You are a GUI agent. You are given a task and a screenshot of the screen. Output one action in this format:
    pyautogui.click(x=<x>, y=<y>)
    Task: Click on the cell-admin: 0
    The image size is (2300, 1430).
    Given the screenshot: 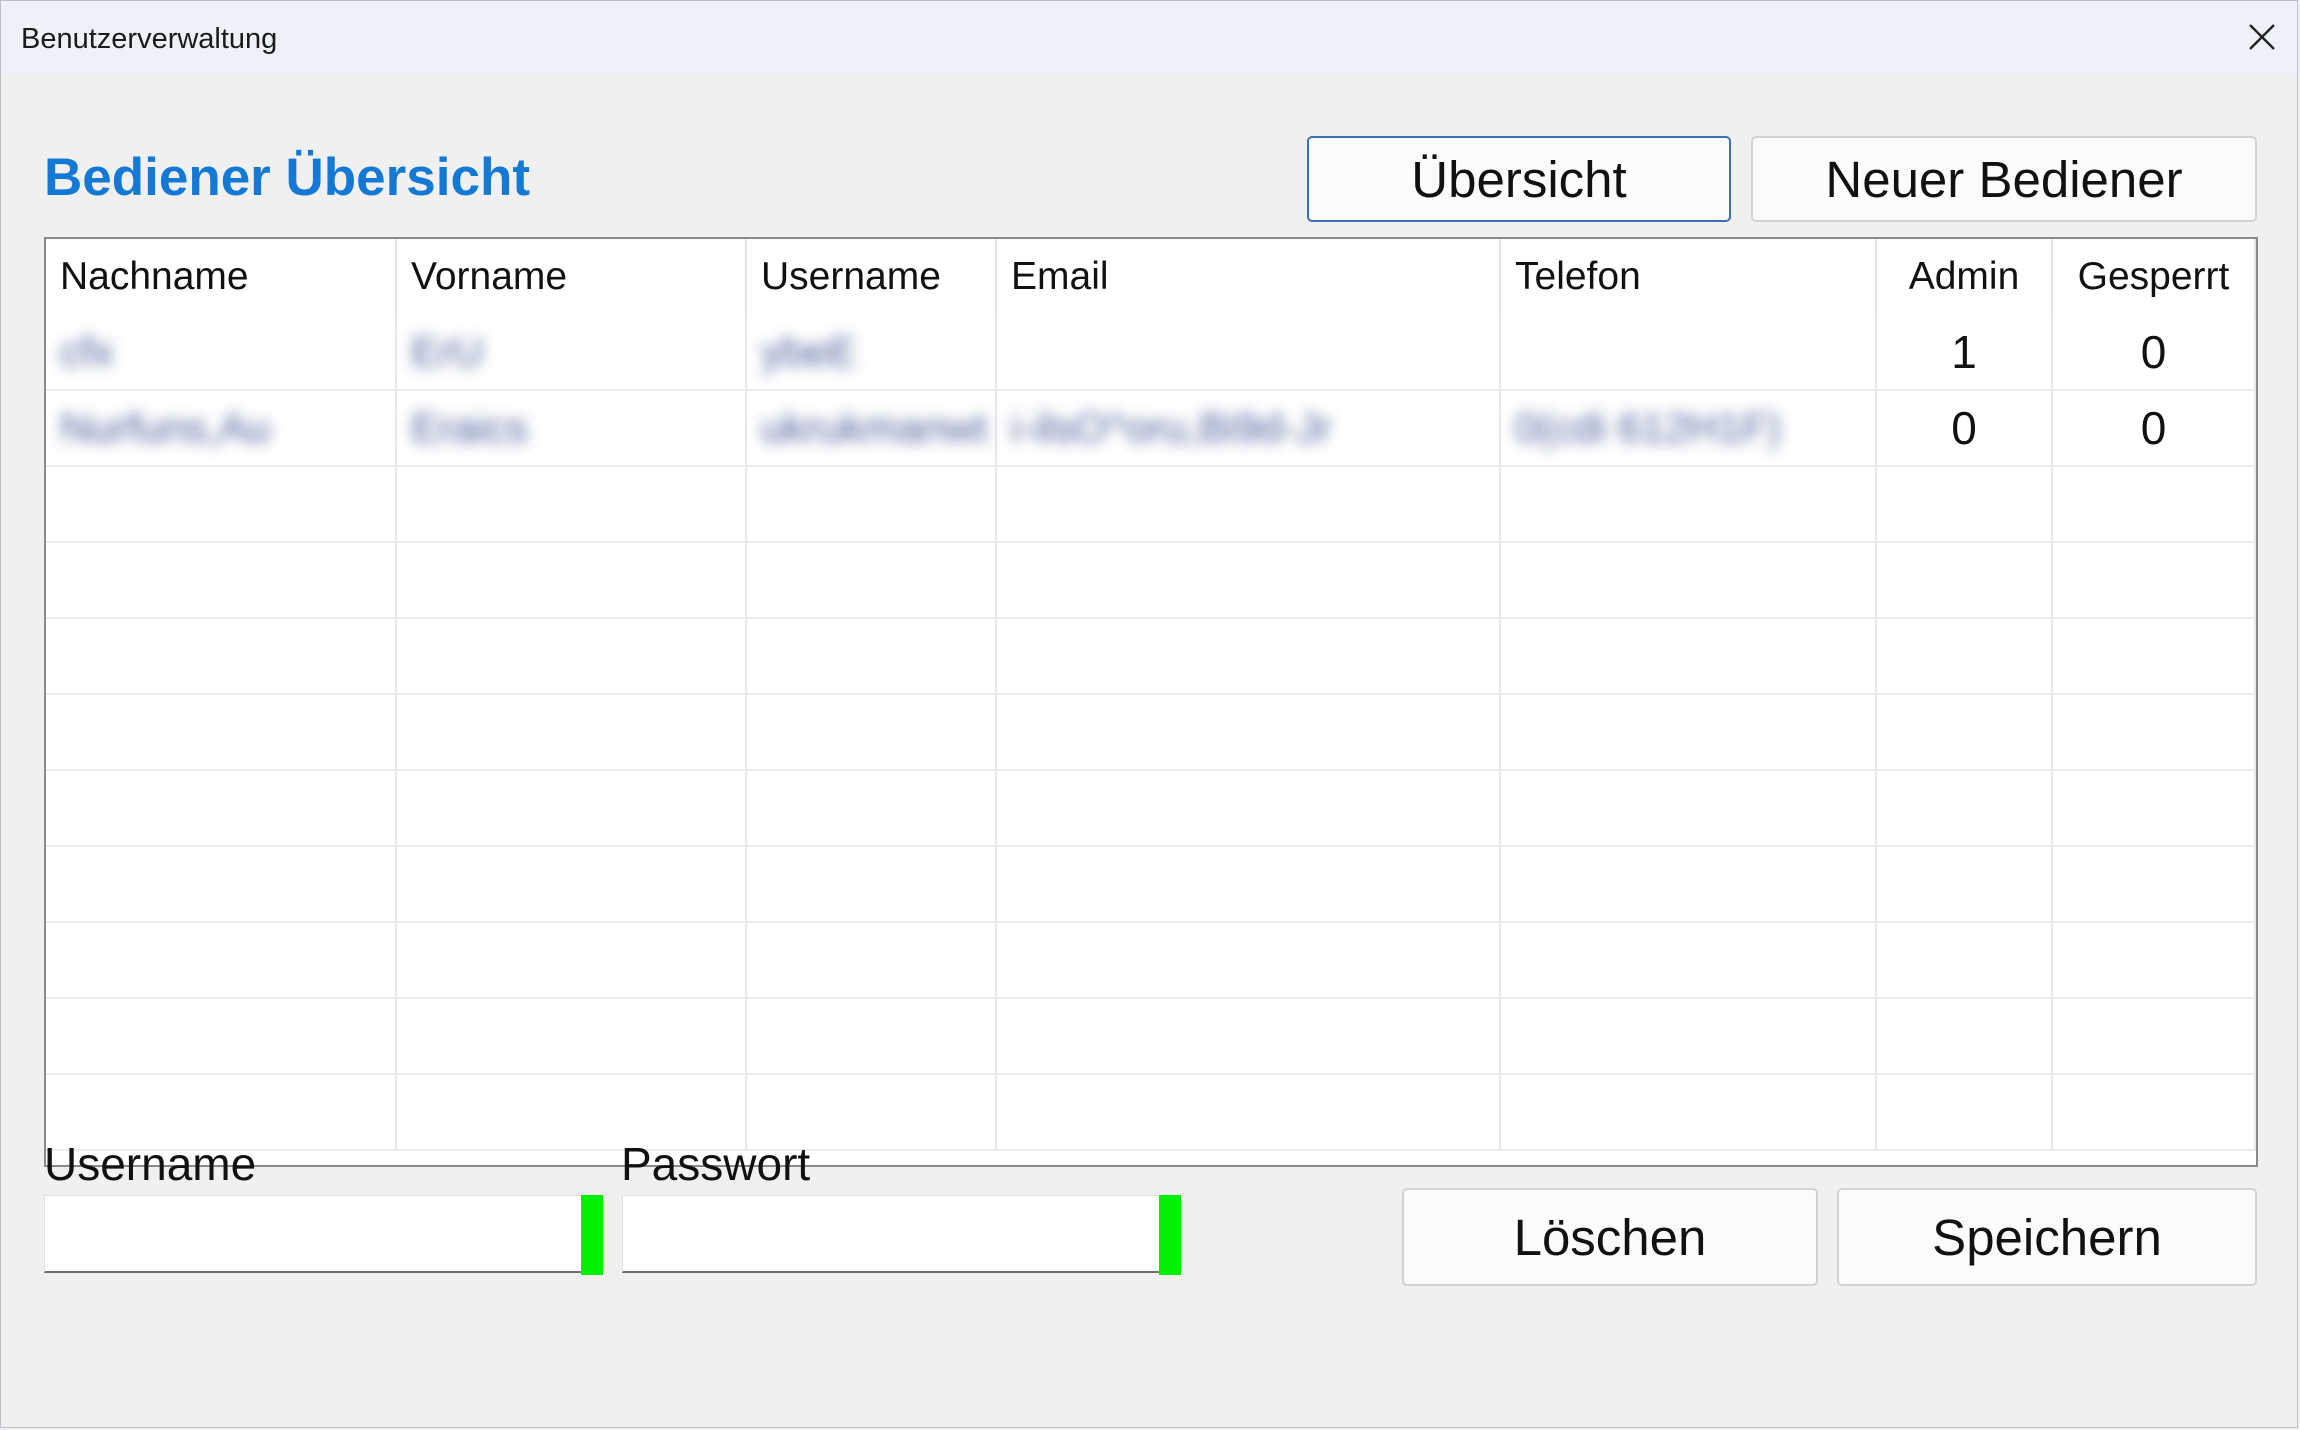 What is the action you would take?
    pyautogui.click(x=1965, y=429)
    